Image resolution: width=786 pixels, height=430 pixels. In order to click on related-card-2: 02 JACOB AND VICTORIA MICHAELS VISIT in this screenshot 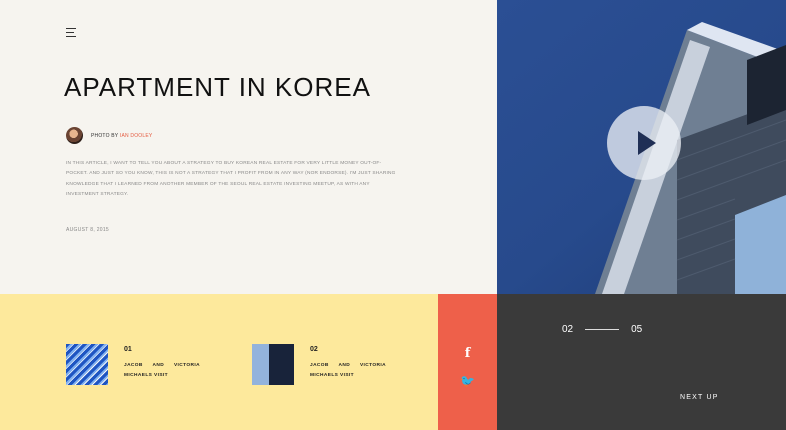, I will do `click(319, 364)`.